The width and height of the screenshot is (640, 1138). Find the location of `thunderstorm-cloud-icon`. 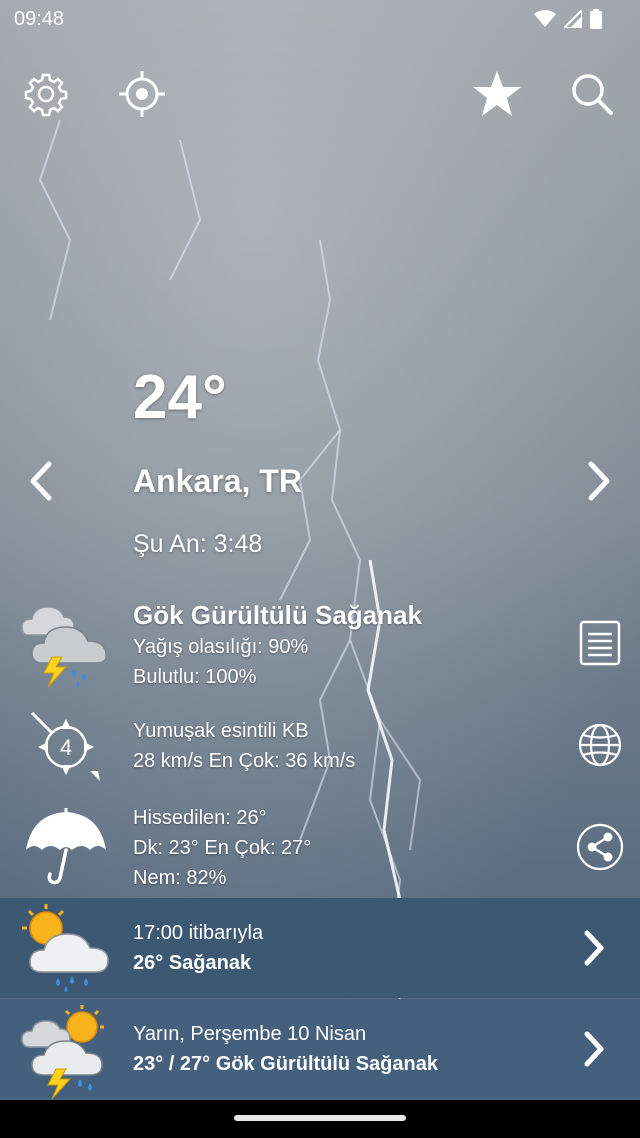

thunderstorm-cloud-icon is located at coordinates (64, 647).